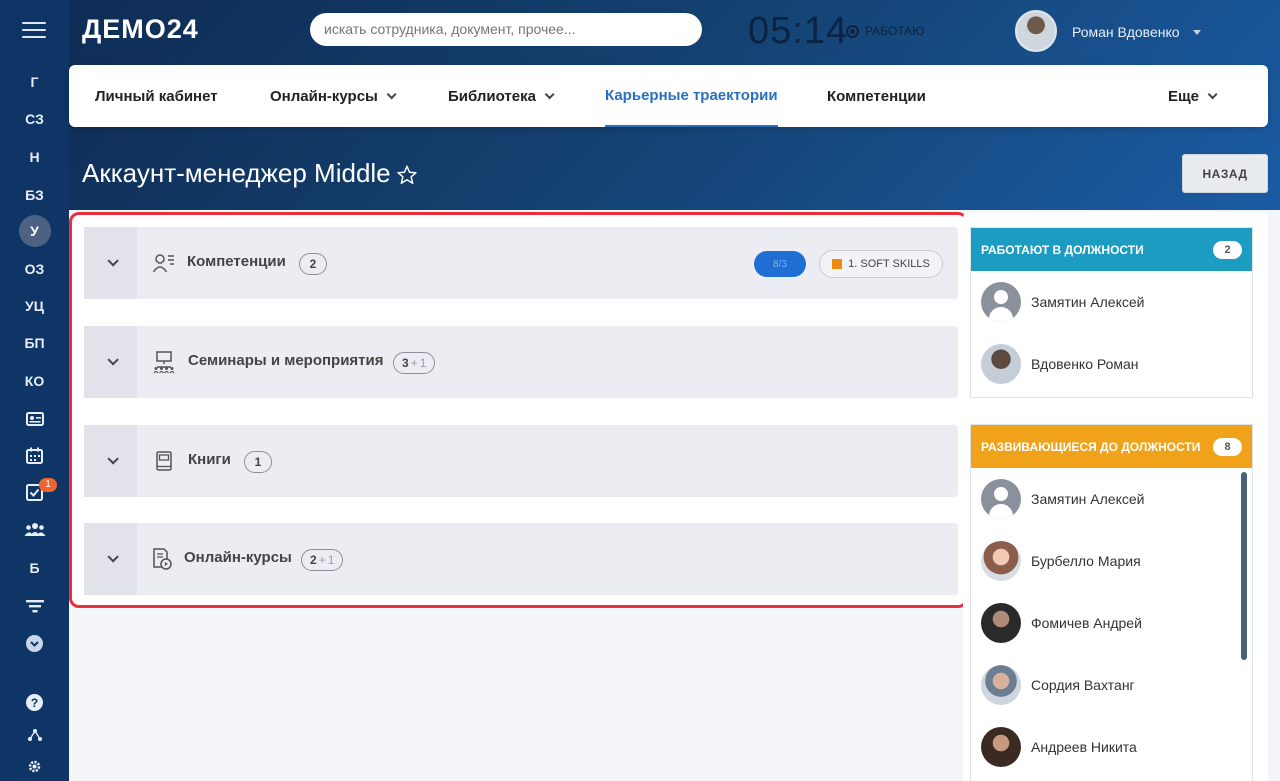 This screenshot has width=1280, height=781. What do you see at coordinates (236, 173) in the screenshot?
I see `page-title: Аккаунт-менеджер Middle` at bounding box center [236, 173].